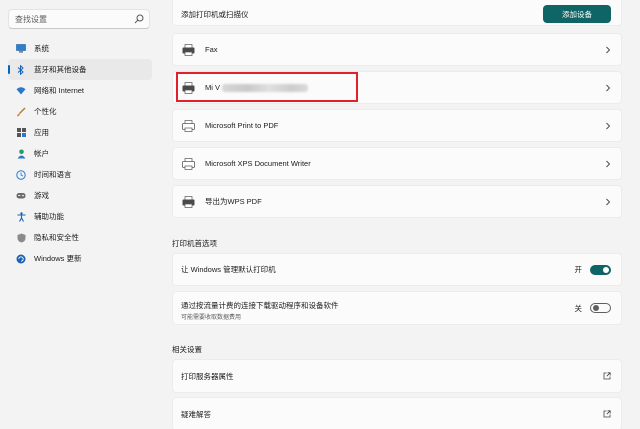 The height and width of the screenshot is (429, 640). I want to click on printer-name: 导出为WPS PDF, so click(233, 201).